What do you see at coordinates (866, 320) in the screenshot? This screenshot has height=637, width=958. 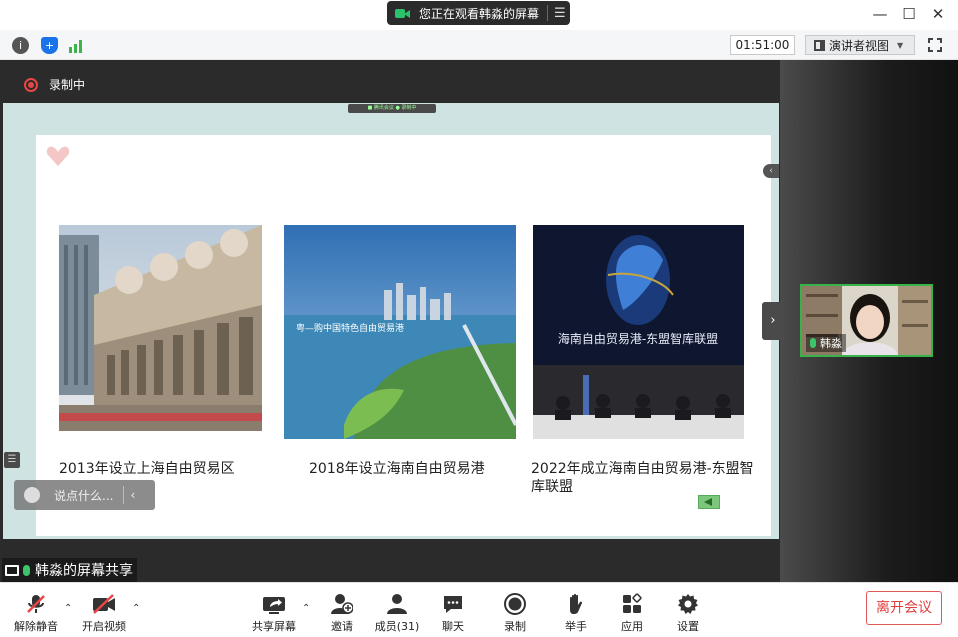 I see `participant-video: 韩淼` at bounding box center [866, 320].